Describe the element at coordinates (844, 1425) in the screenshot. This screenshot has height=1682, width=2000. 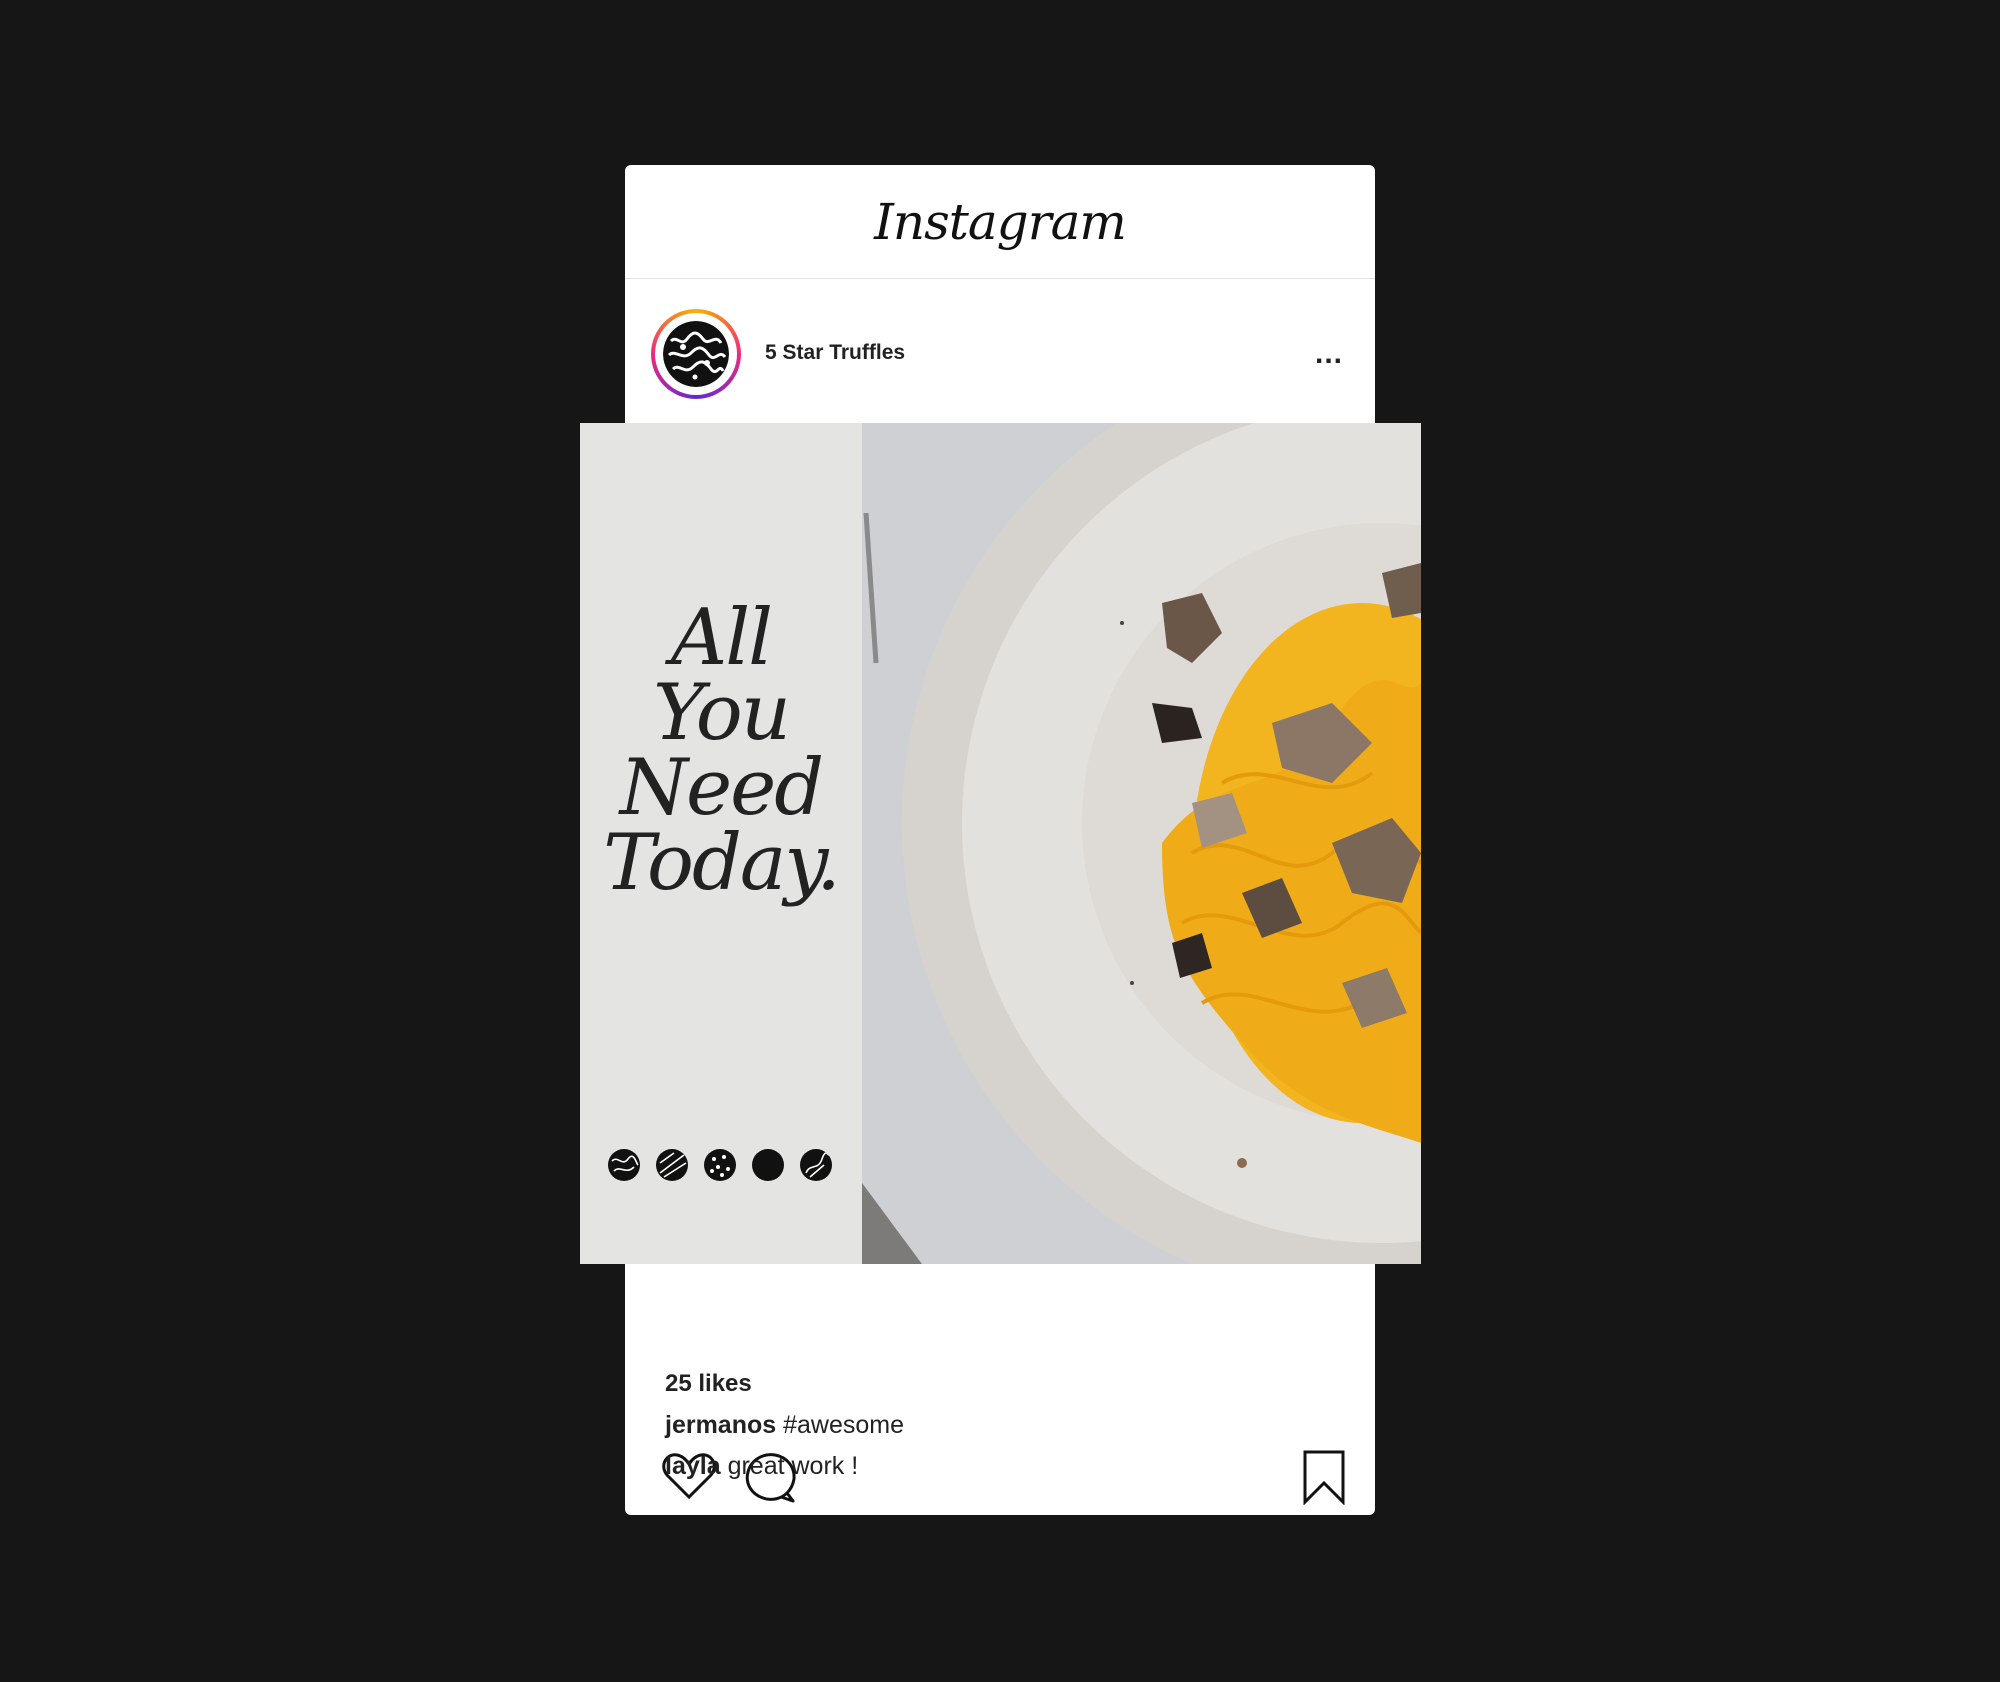
I see `comment-text: #awesome` at that location.